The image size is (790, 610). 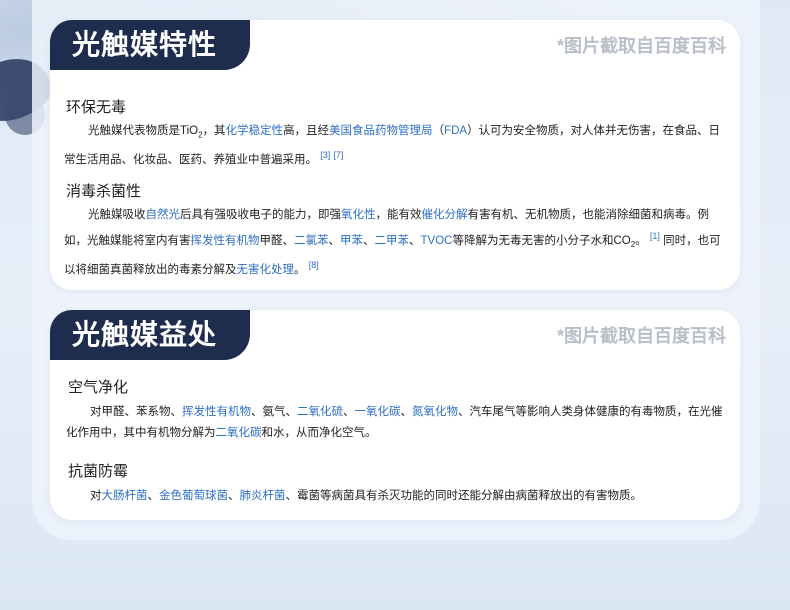 What do you see at coordinates (277, 240) in the screenshot?
I see `text: 甲醛、` at bounding box center [277, 240].